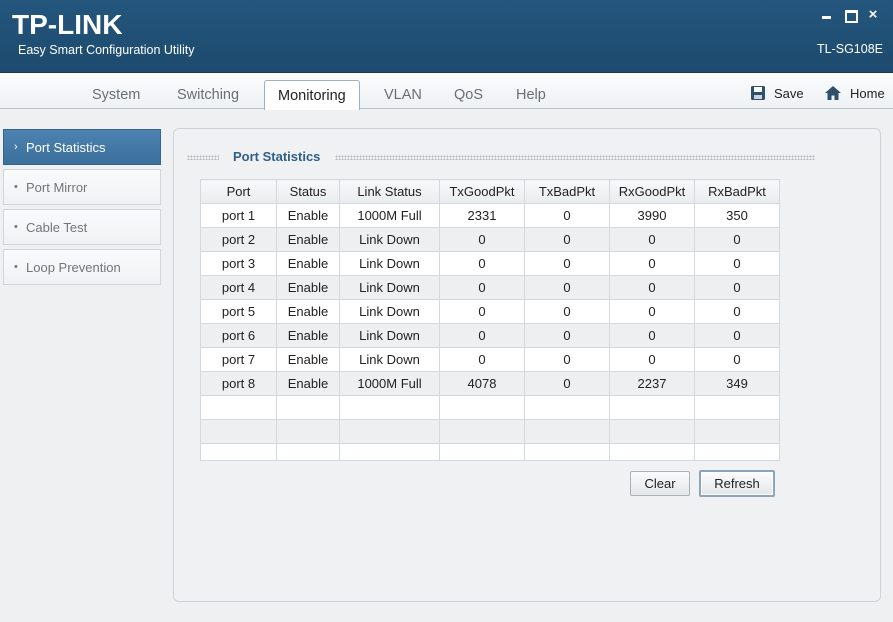 This screenshot has height=622, width=893. I want to click on table-row: port 7 Enable Link Down 0 0 0 0, so click(490, 359).